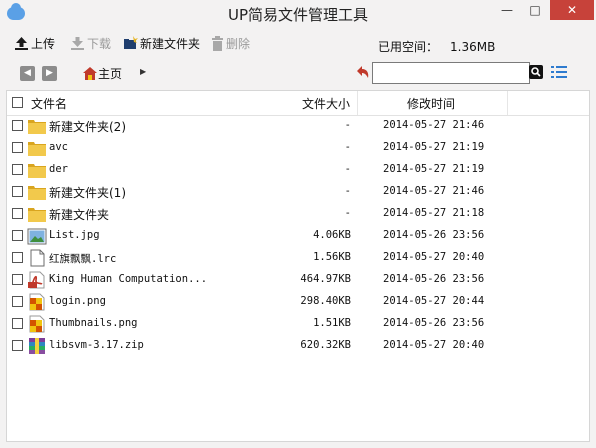 Image resolution: width=596 pixels, height=448 pixels. What do you see at coordinates (43, 44) in the screenshot?
I see `upload-label: 上传` at bounding box center [43, 44].